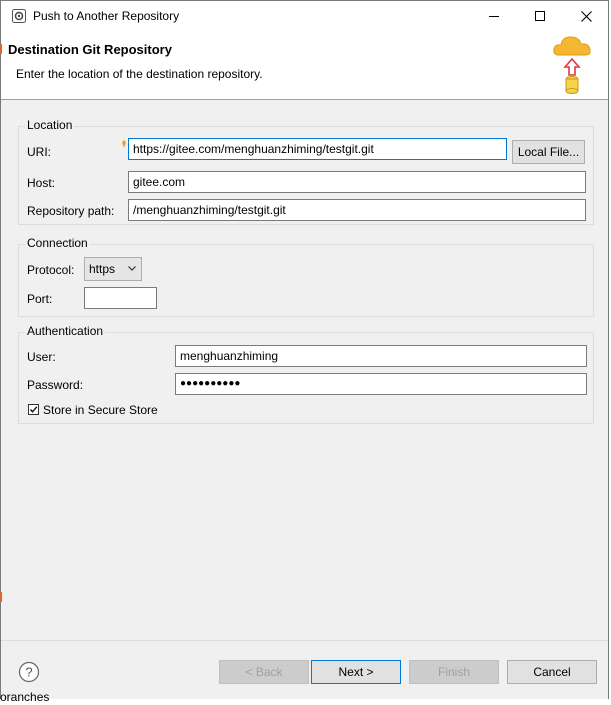  What do you see at coordinates (71, 211) in the screenshot?
I see `repository-path-label: Repository path:` at bounding box center [71, 211].